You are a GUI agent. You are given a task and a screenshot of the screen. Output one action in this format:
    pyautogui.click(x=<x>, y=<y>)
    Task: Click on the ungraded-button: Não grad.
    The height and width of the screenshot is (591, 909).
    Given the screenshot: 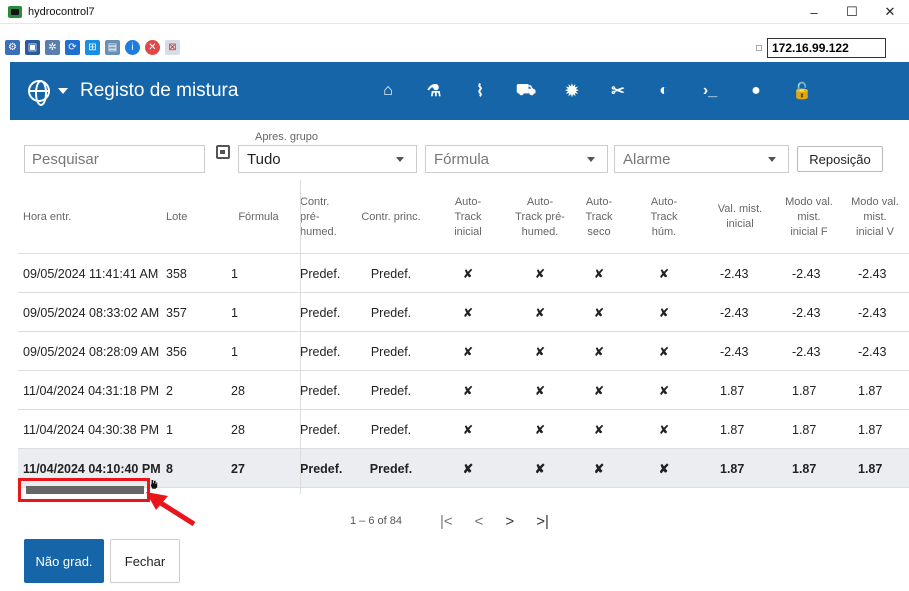 What is the action you would take?
    pyautogui.click(x=64, y=561)
    